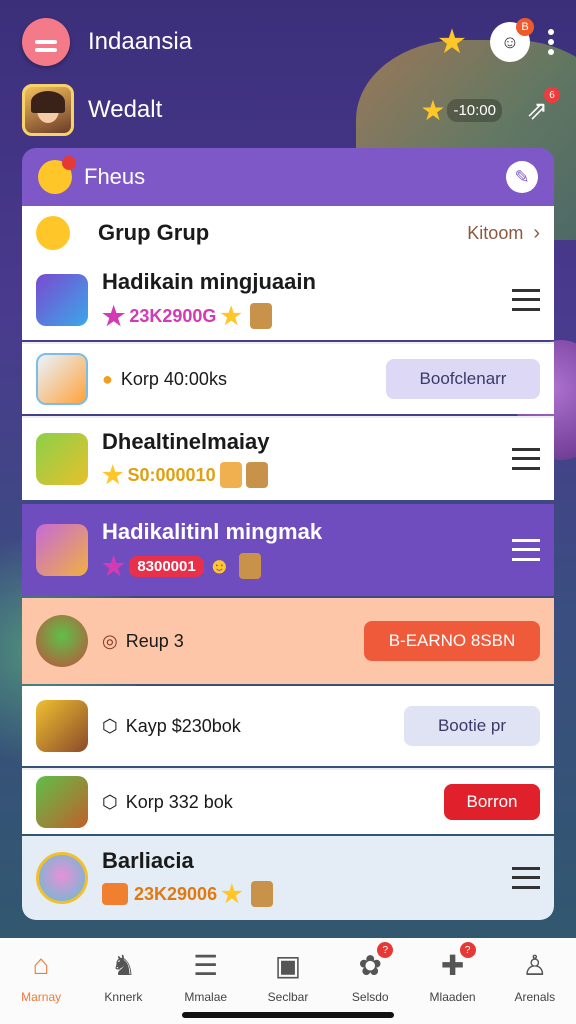  I want to click on item-subtitle: Reup 3, so click(154, 640).